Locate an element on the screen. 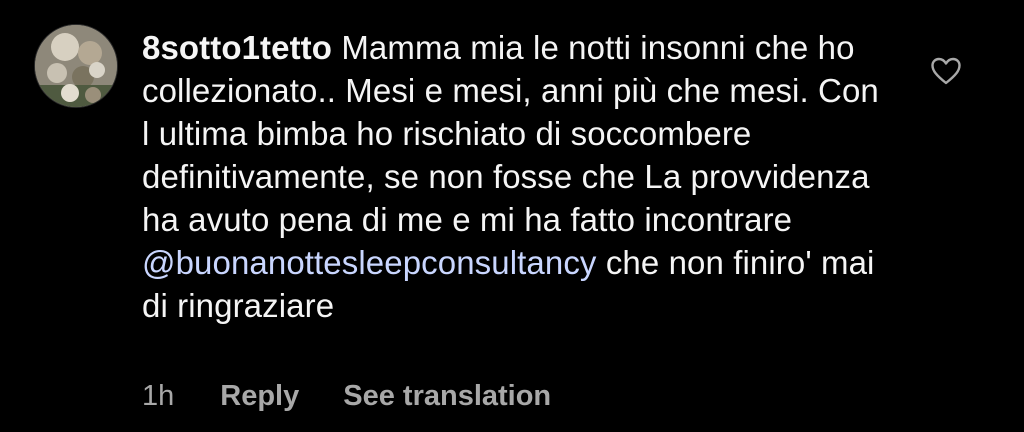  comment-meta: 1h Reply See translation is located at coordinates (346, 396).